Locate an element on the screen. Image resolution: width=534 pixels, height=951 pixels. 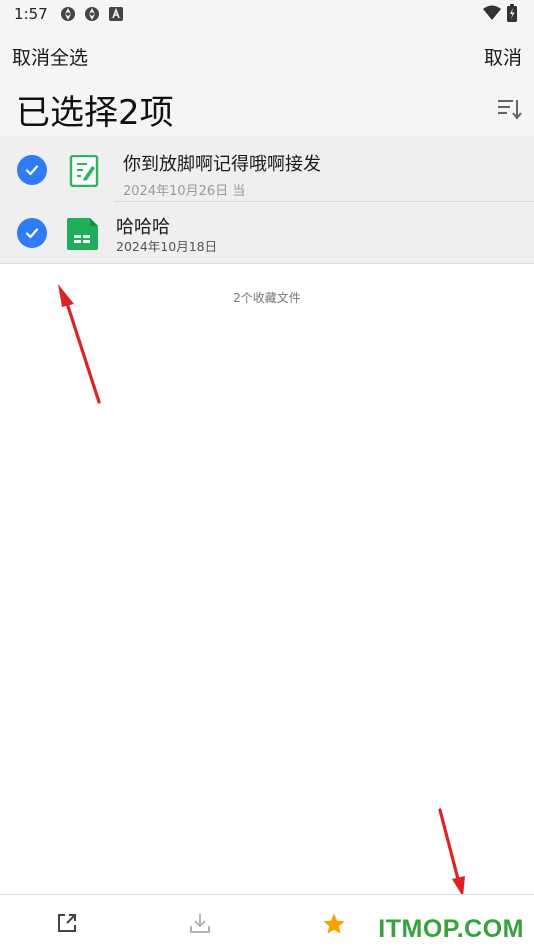
annotation-arrow is located at coordinates (451, 852).